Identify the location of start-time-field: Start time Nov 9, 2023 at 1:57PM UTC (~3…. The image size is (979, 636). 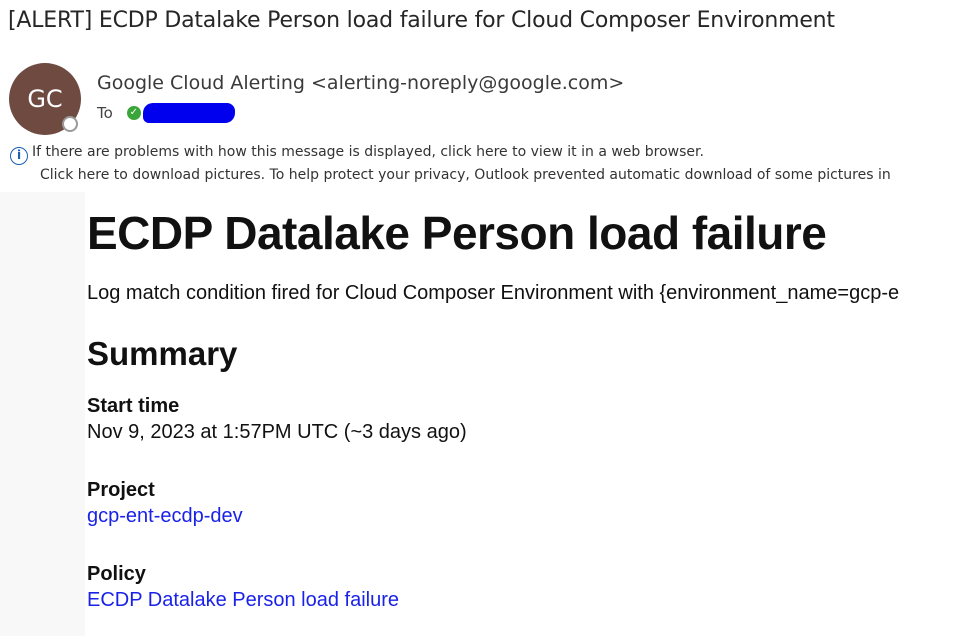
(533, 419).